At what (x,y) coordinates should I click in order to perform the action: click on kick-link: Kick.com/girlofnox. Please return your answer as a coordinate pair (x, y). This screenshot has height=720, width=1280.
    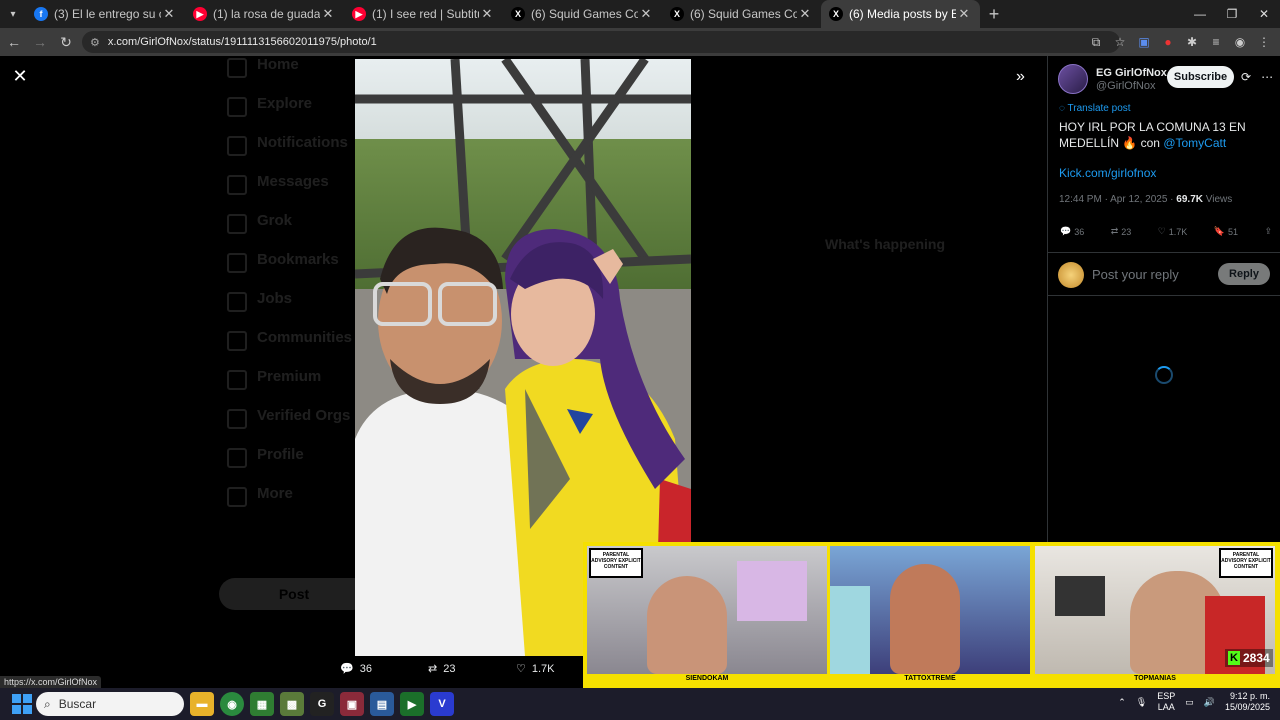
    Looking at the image, I should click on (1107, 173).